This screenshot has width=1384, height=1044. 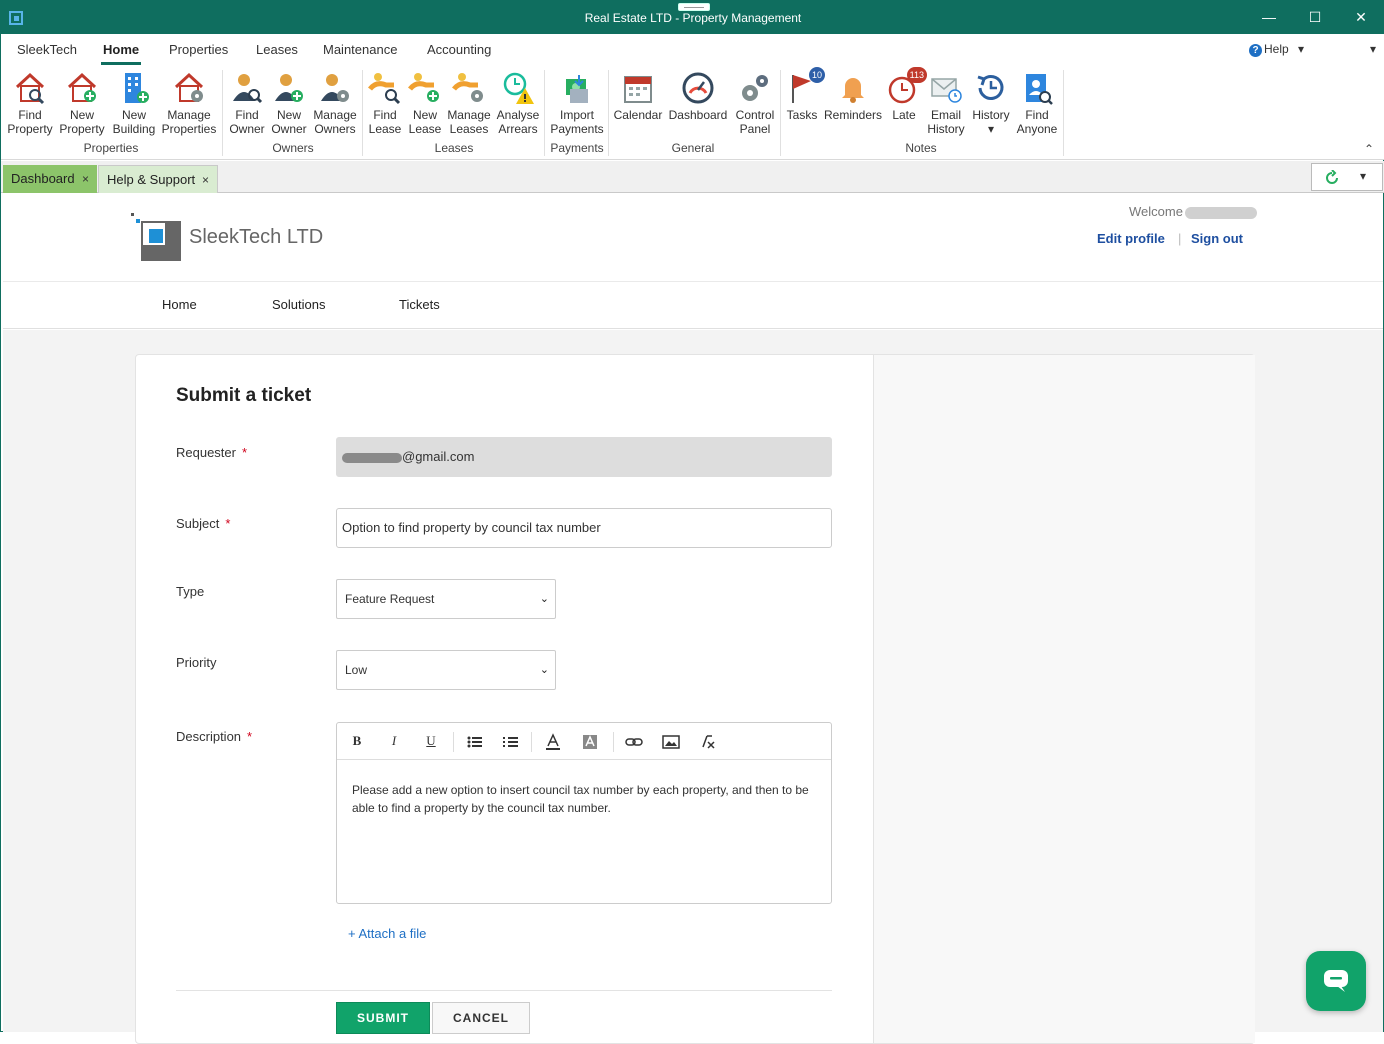 I want to click on submit-button: SUBMIT, so click(x=383, y=1018).